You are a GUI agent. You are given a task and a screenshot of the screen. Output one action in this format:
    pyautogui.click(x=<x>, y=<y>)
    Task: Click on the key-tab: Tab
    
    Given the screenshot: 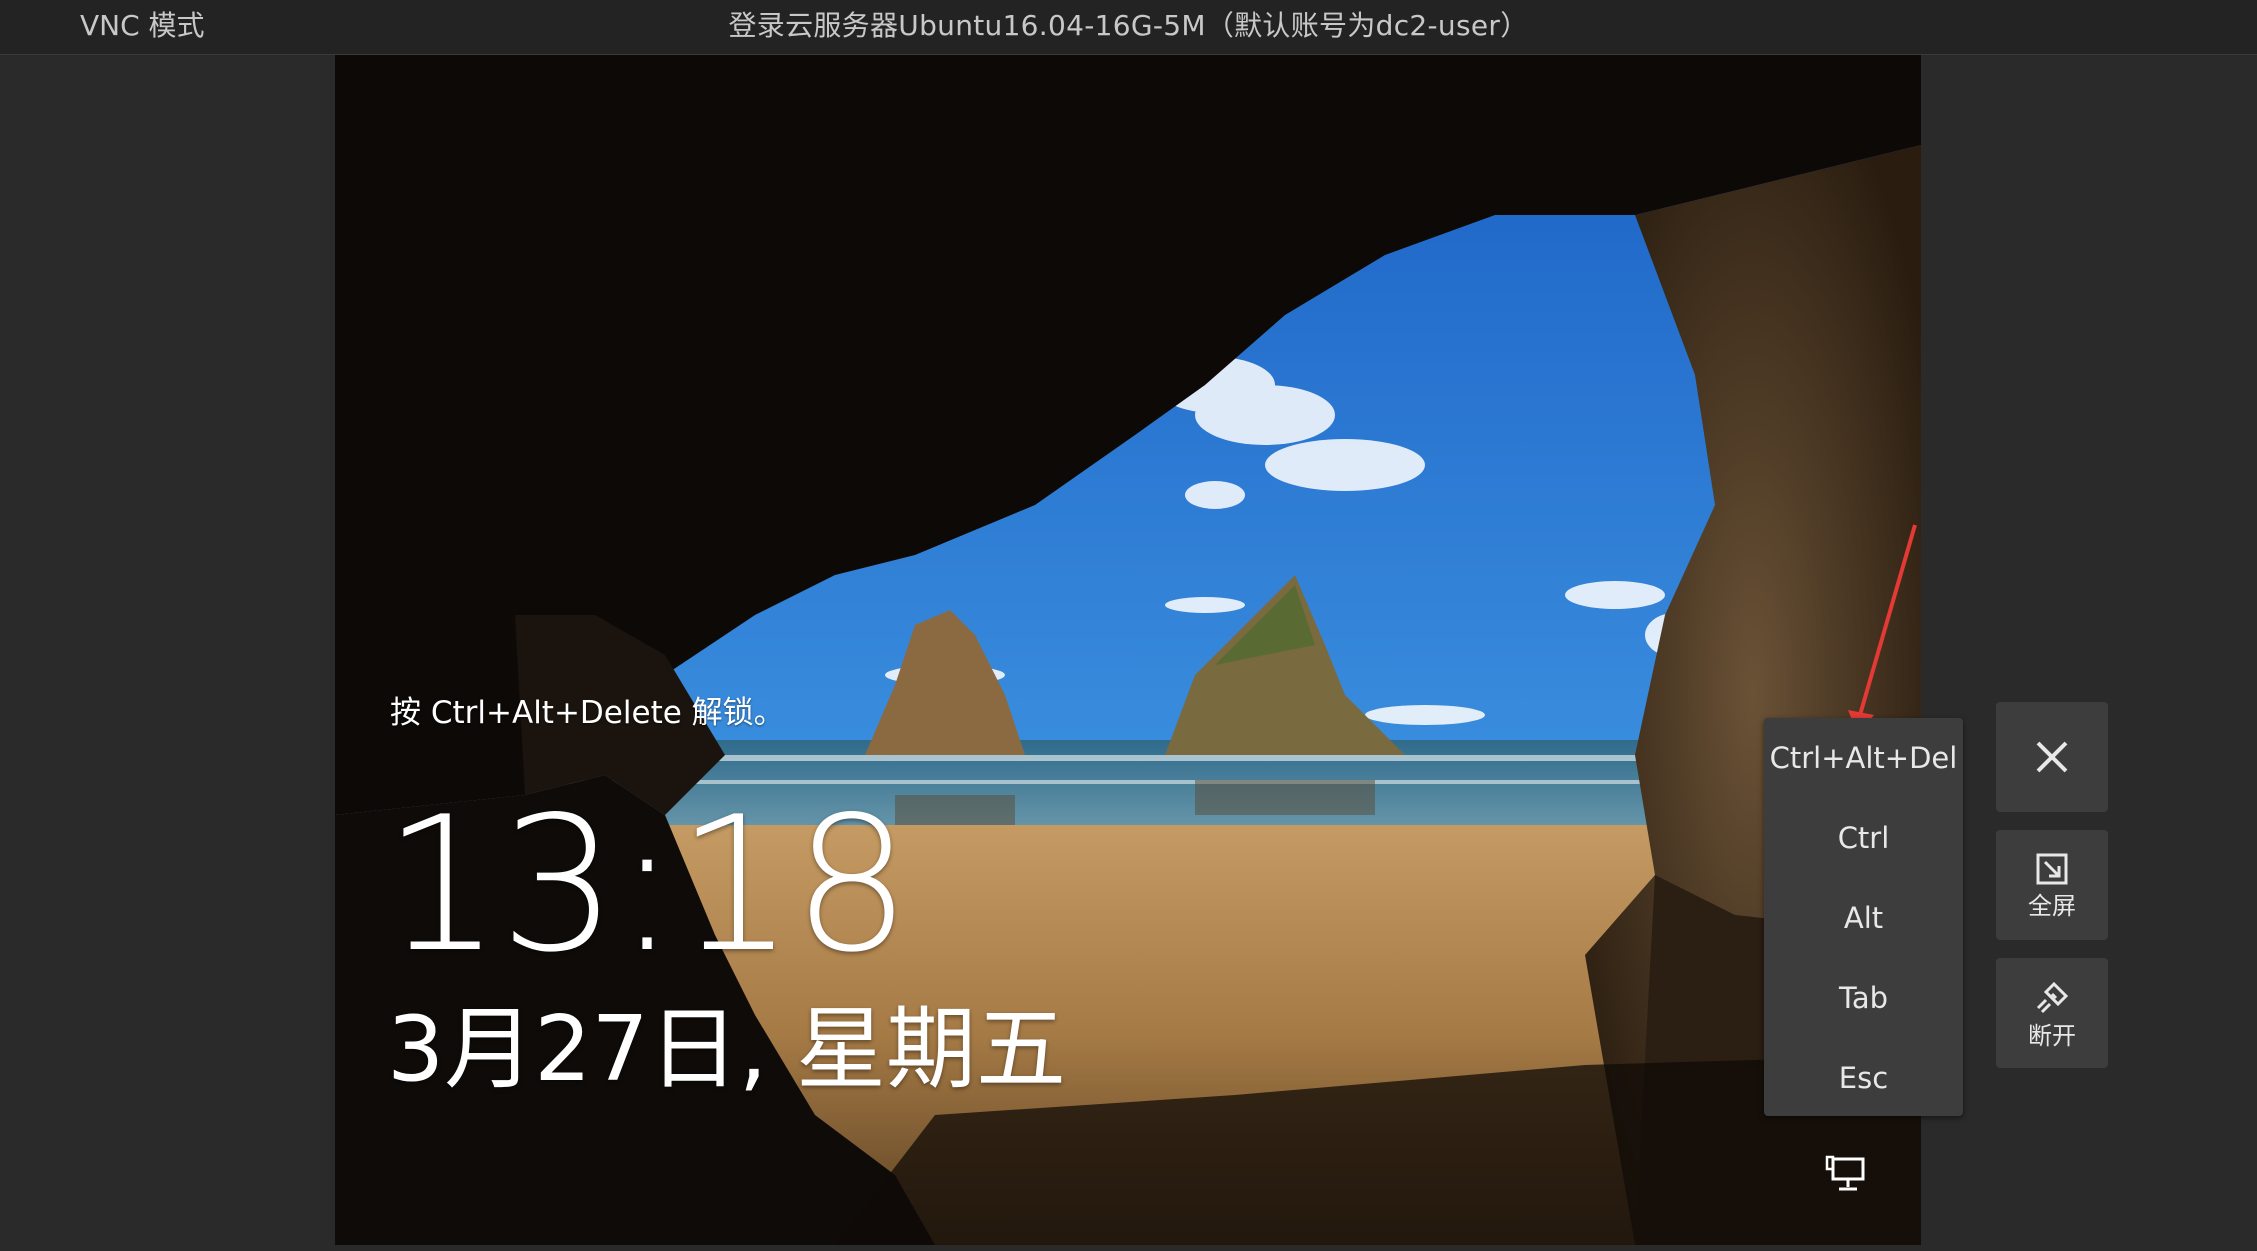 What is the action you would take?
    pyautogui.click(x=1863, y=998)
    